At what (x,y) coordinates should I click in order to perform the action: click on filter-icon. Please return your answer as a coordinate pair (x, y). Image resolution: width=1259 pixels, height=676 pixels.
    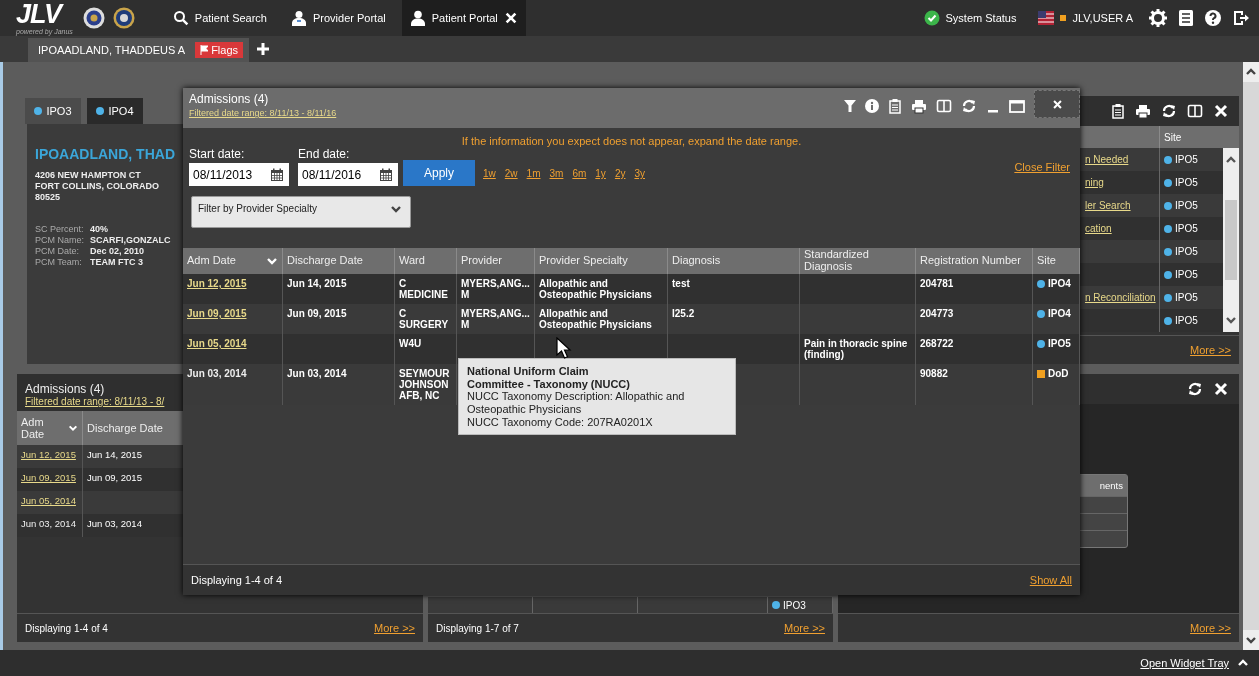
    Looking at the image, I should click on (850, 106).